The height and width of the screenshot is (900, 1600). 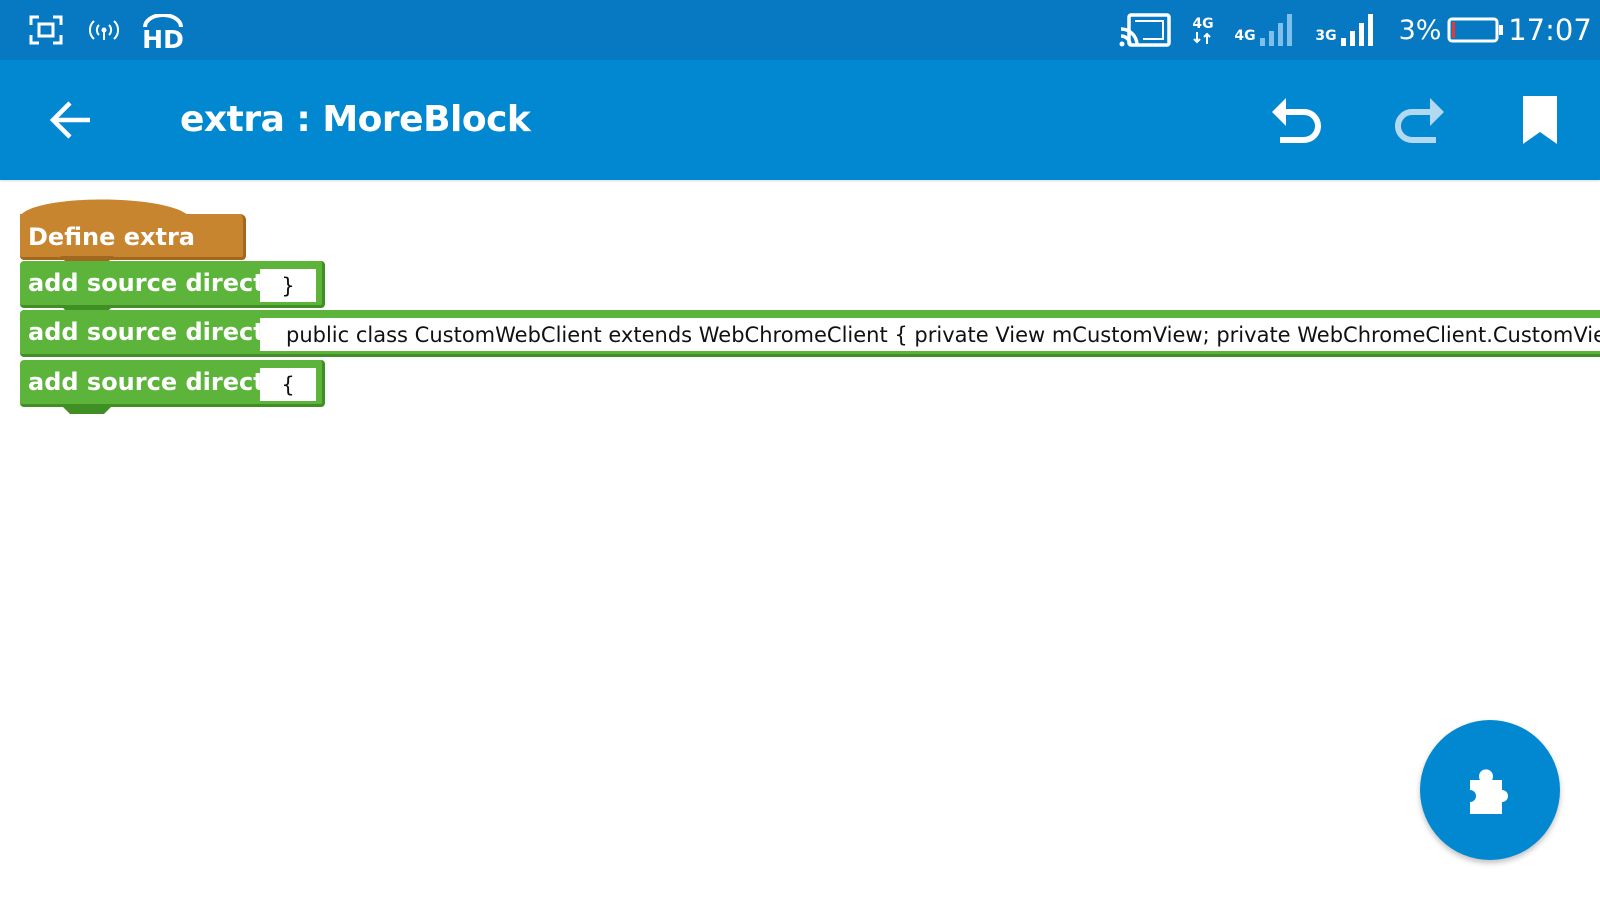 I want to click on bookmark-icon, so click(x=1540, y=120).